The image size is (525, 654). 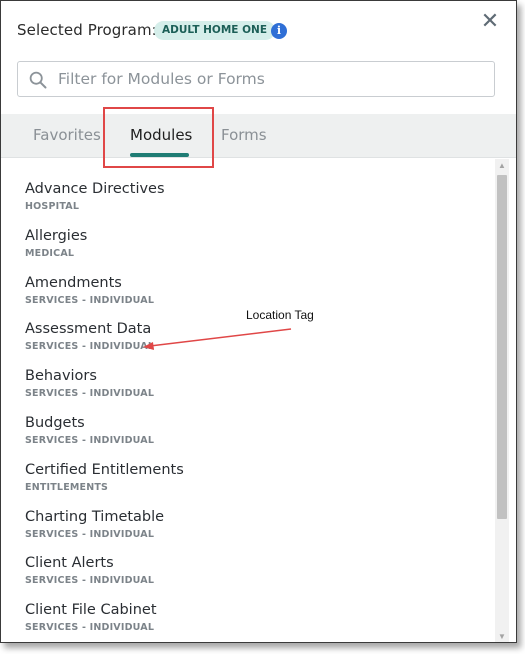 I want to click on list-item: Allergies MEDICAL, so click(x=245, y=243).